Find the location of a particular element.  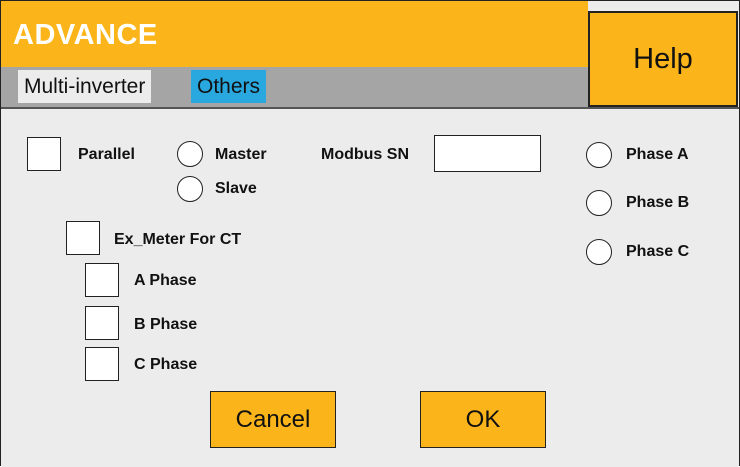

cancel-button: Cancel is located at coordinates (273, 419).